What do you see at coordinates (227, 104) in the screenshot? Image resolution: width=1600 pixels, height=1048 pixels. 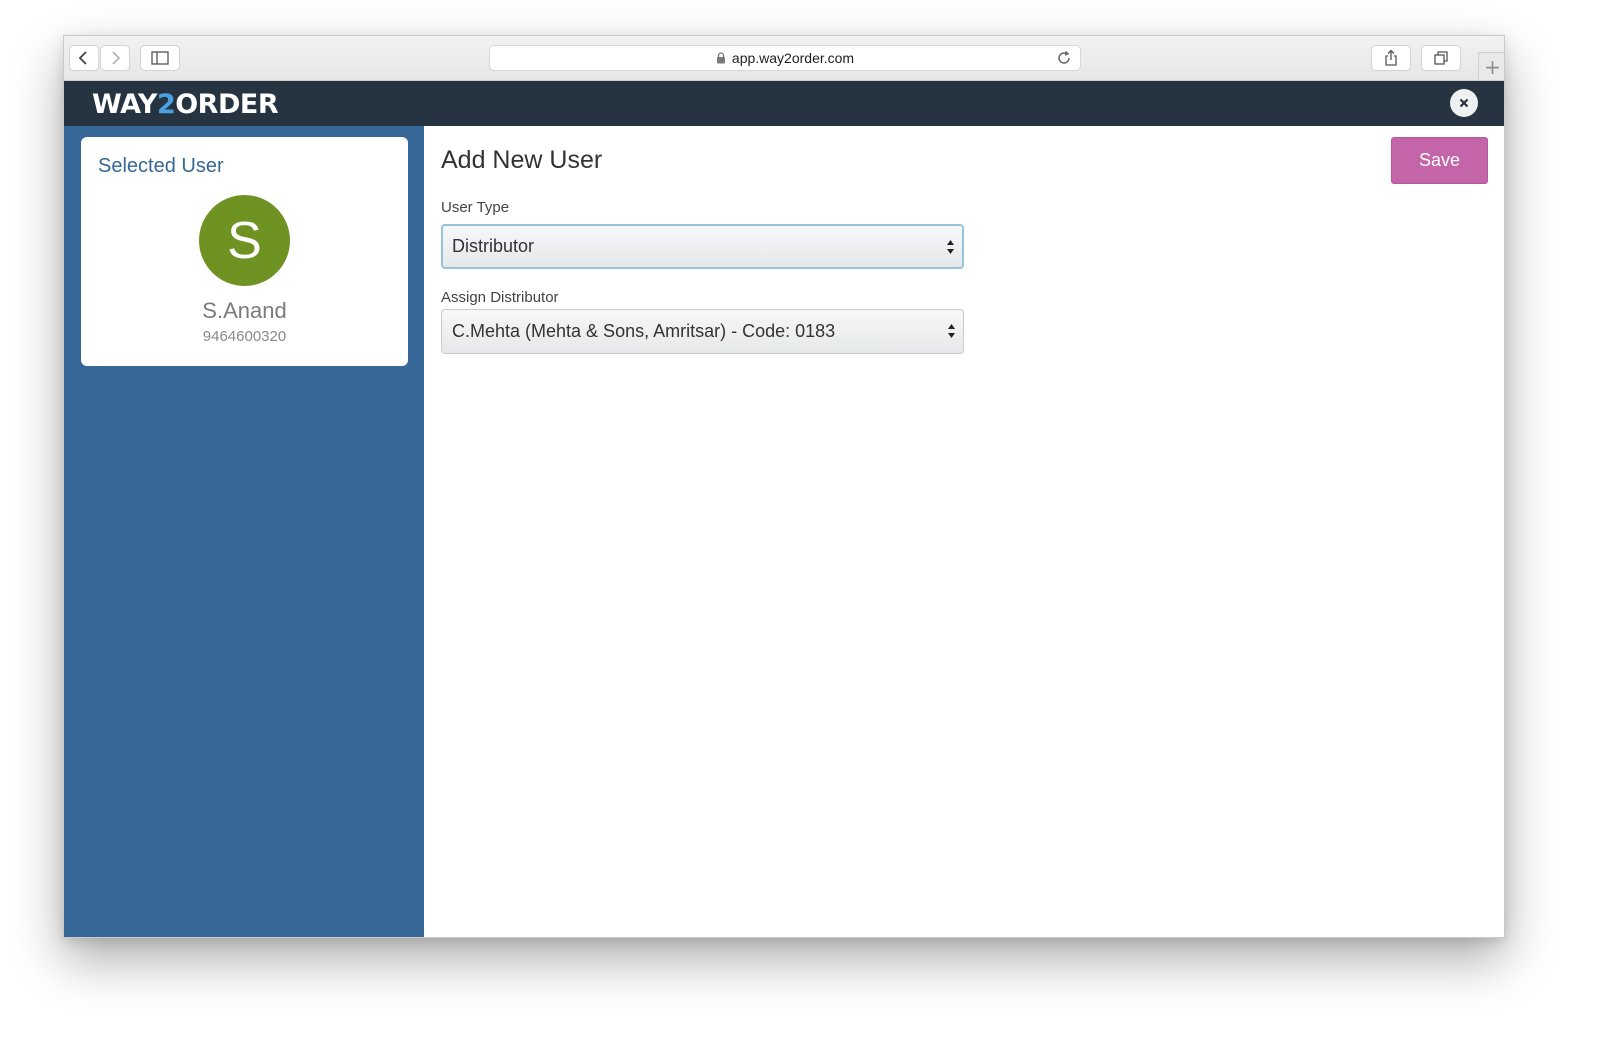 I see `logo-text-order: ORDER` at bounding box center [227, 104].